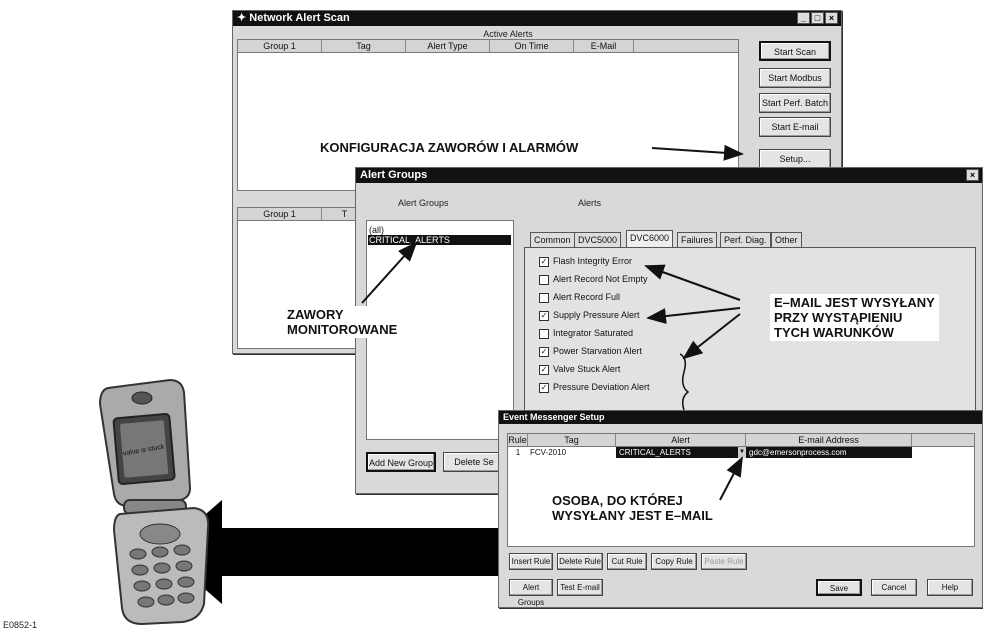  Describe the element at coordinates (554, 417) in the screenshot. I see `messenger-window-title: Event Messenger Setup` at that location.